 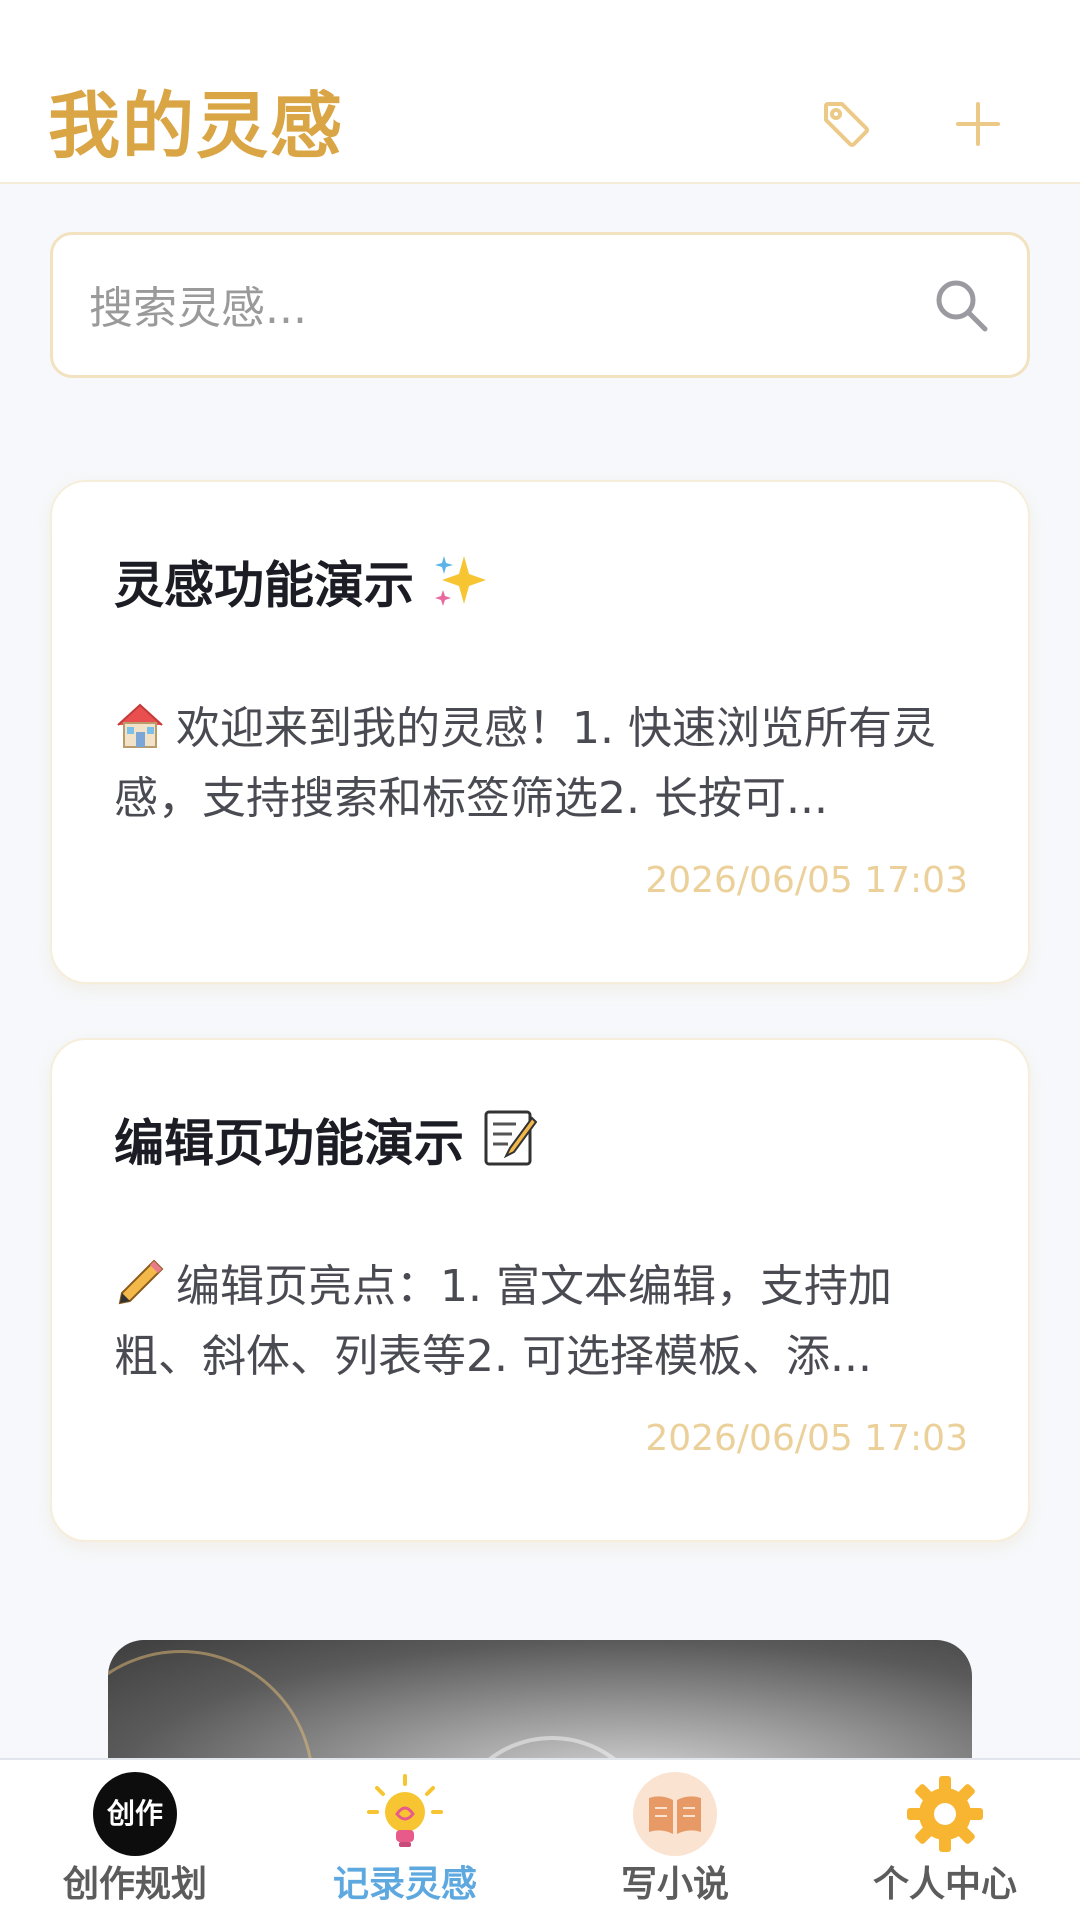 I want to click on tab-create-plan: 创作 创作规划, so click(x=135, y=1840).